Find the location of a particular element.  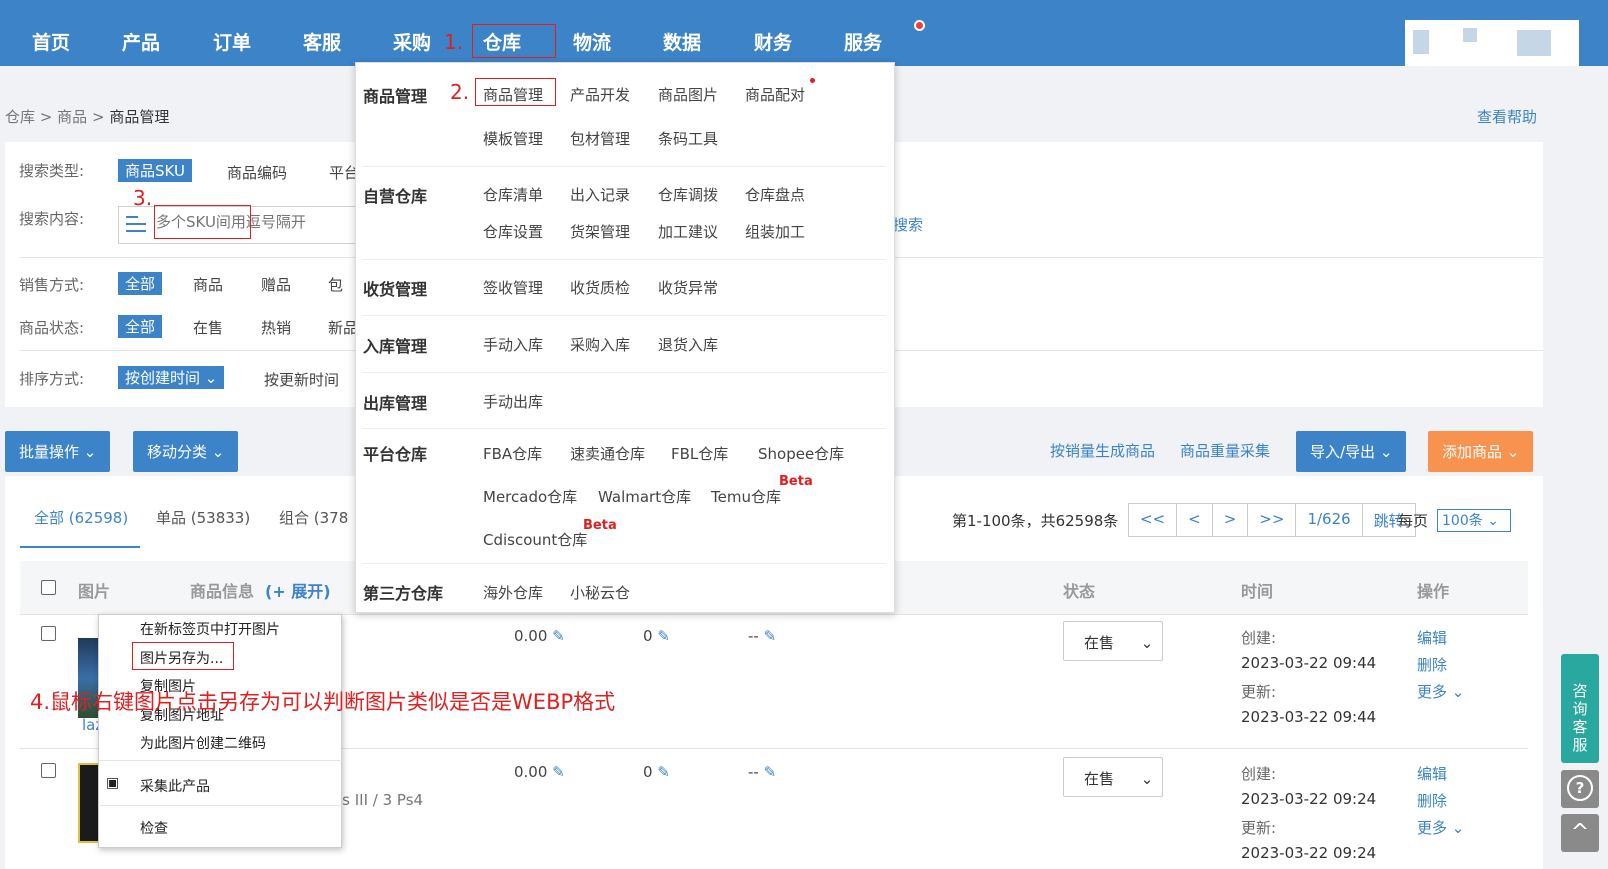

sale-product: 商品 is located at coordinates (208, 284).